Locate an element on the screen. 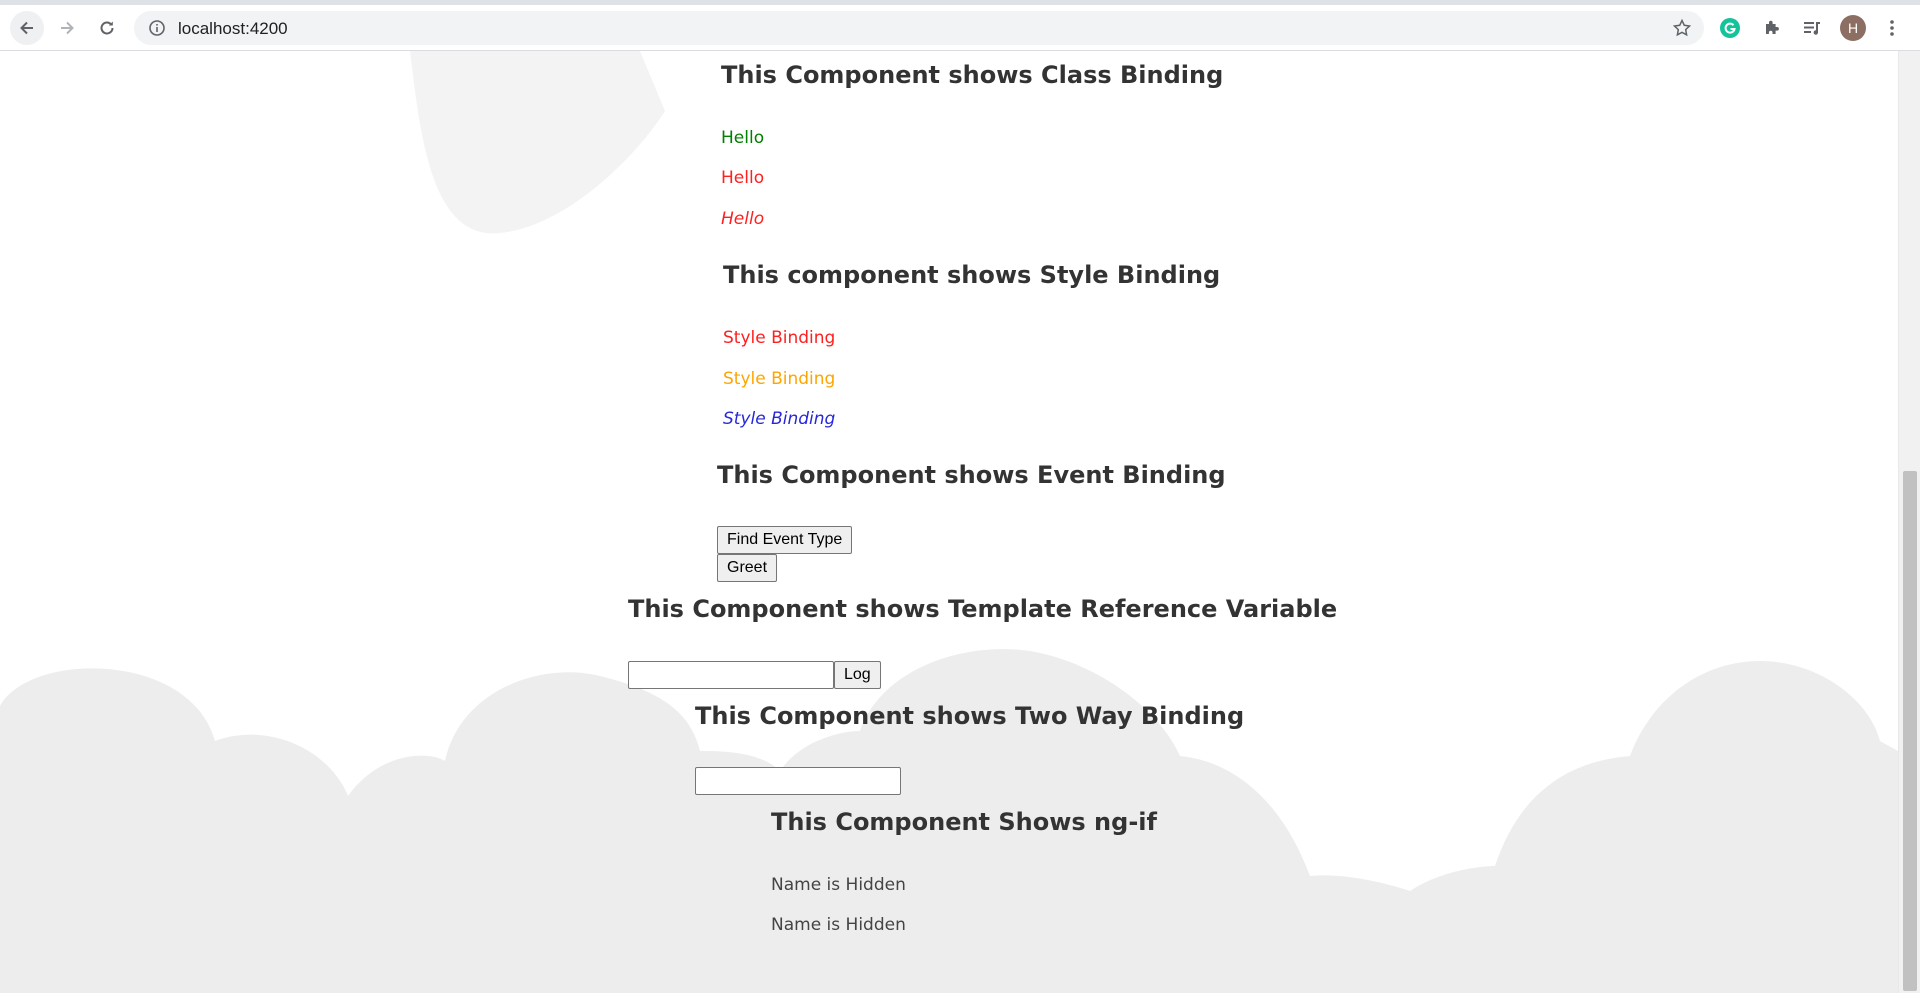 This screenshot has width=1920, height=993. grammarly-extension is located at coordinates (1730, 28).